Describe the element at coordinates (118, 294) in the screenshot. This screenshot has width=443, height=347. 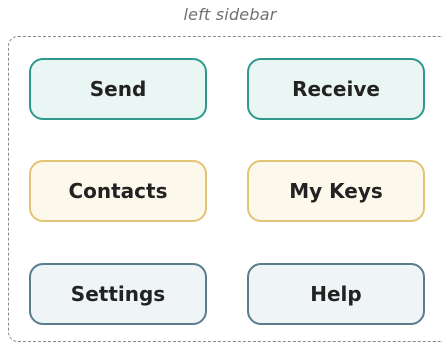
I see `settings-button: Settings` at that location.